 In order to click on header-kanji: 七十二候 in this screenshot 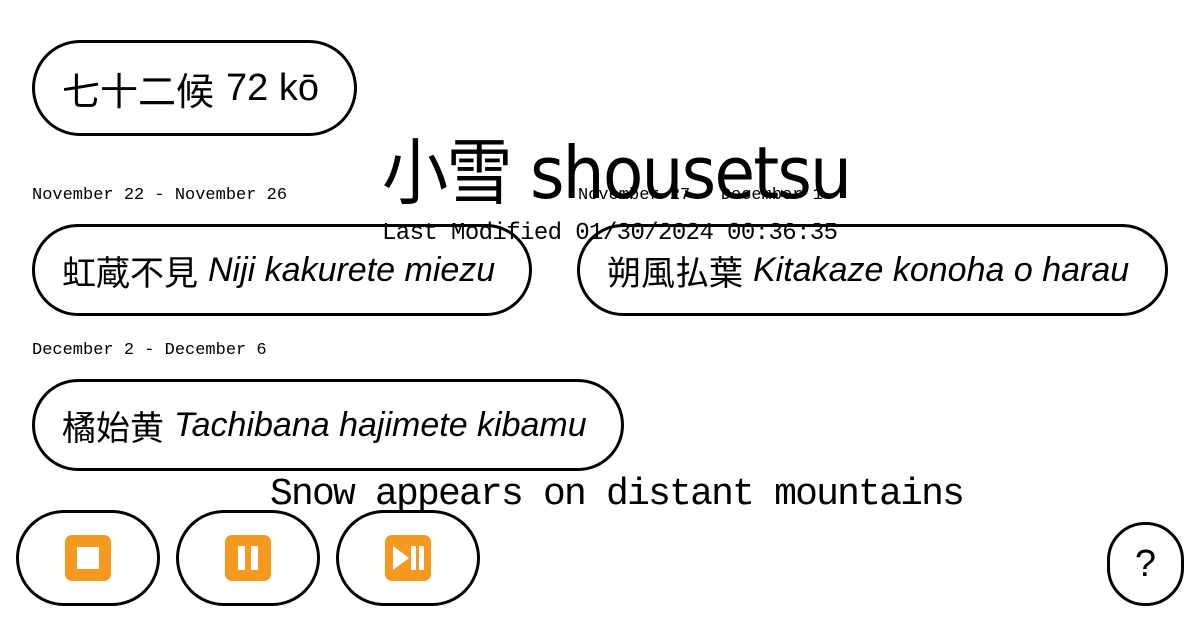, I will do `click(138, 91)`.